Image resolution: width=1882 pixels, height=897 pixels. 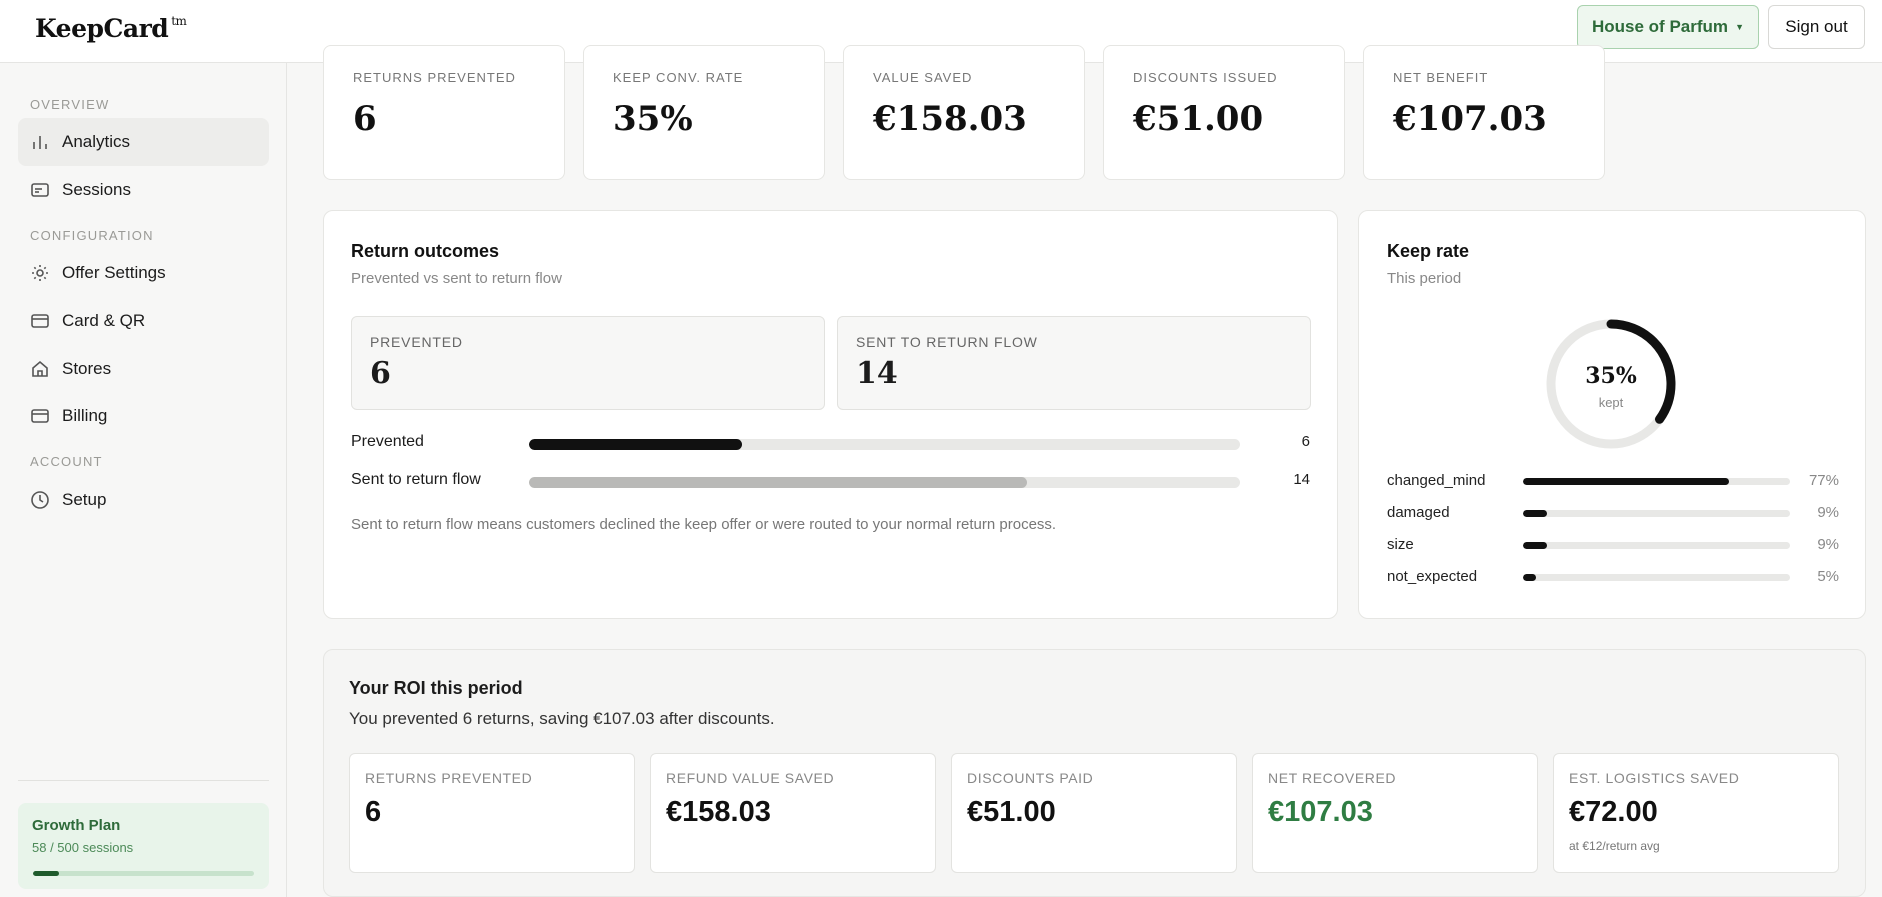 What do you see at coordinates (588, 363) in the screenshot?
I see `prevented-box: PREVENTED 6` at bounding box center [588, 363].